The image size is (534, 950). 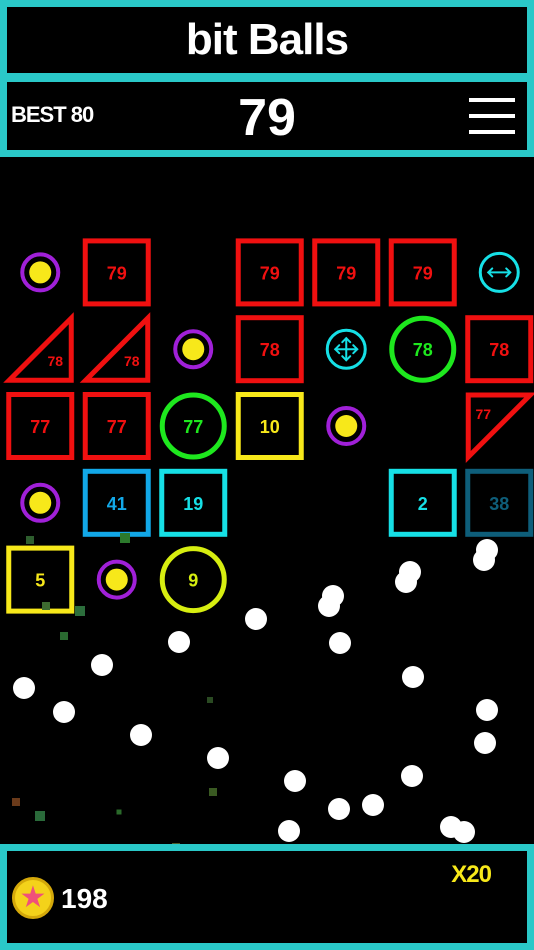 I want to click on hamburger-menu-icon, so click(x=492, y=116).